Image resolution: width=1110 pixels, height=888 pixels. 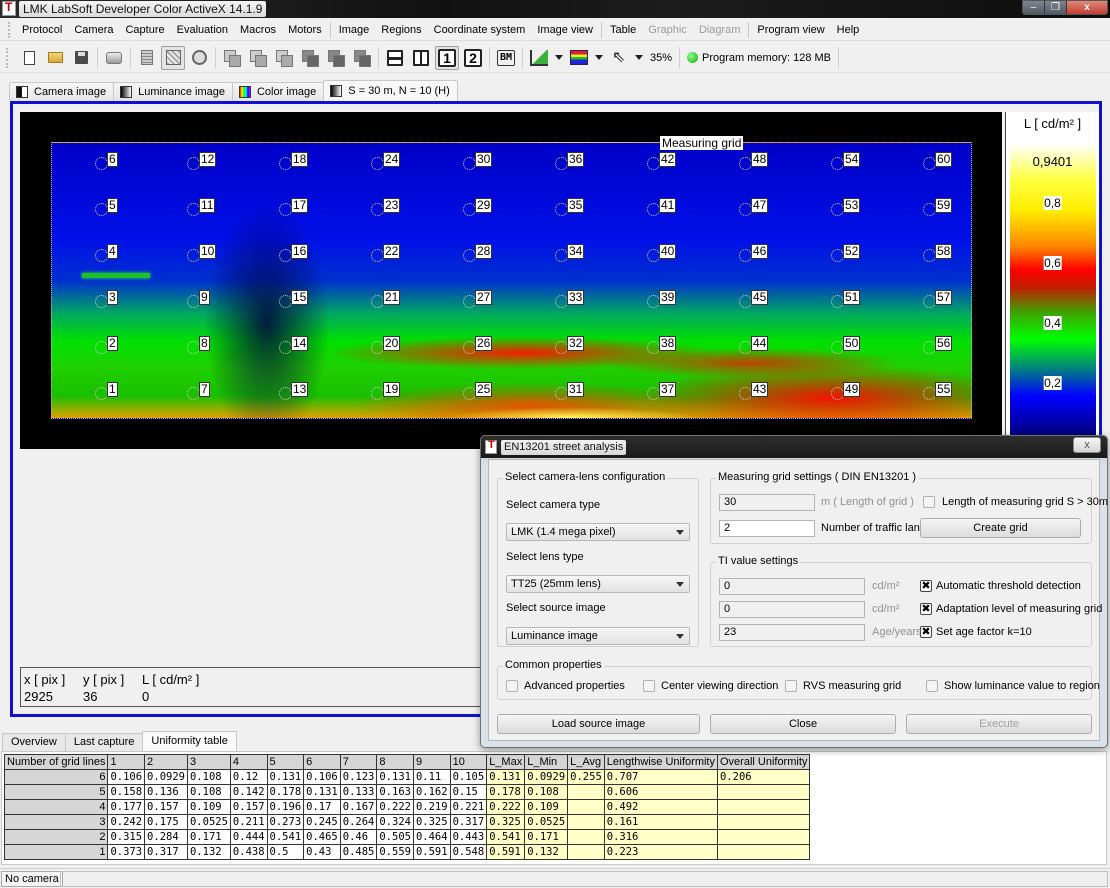 I want to click on table-cell: 0.242, so click(x=126, y=822).